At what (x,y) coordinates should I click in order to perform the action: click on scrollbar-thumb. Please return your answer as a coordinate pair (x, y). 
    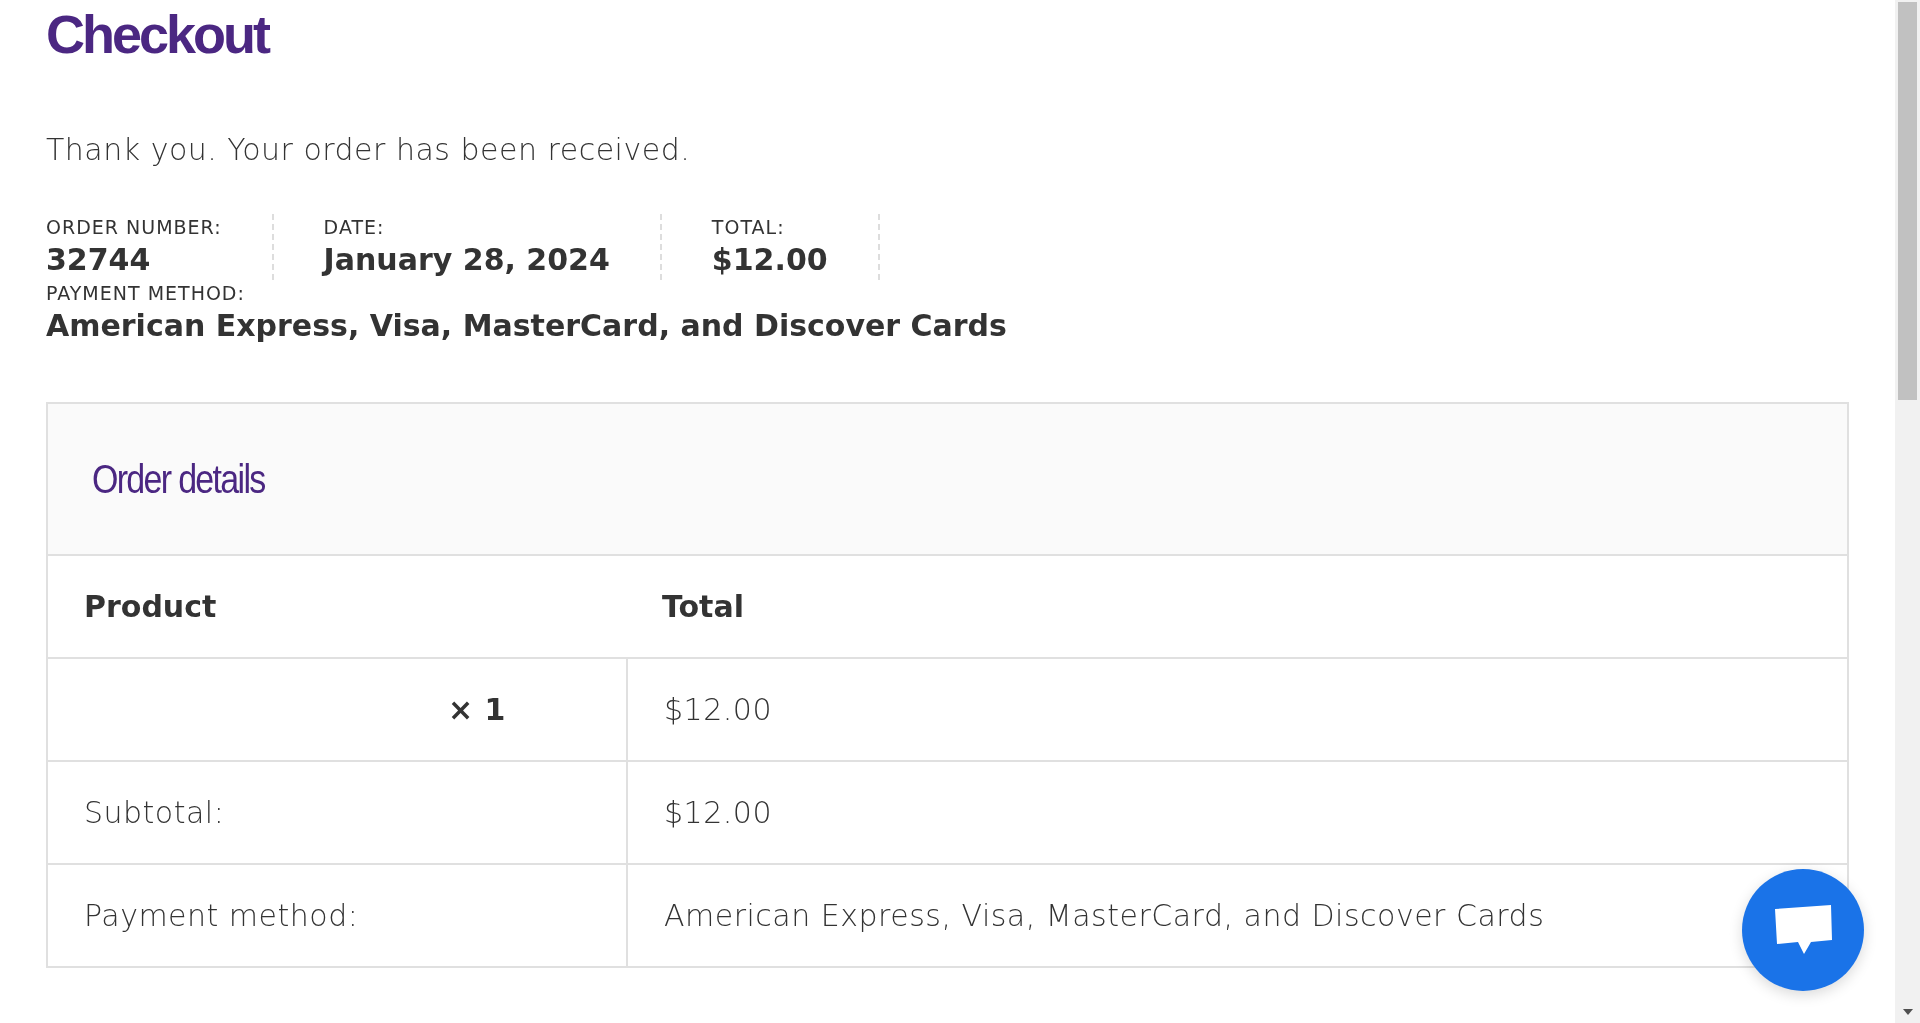
    Looking at the image, I should click on (1907, 201).